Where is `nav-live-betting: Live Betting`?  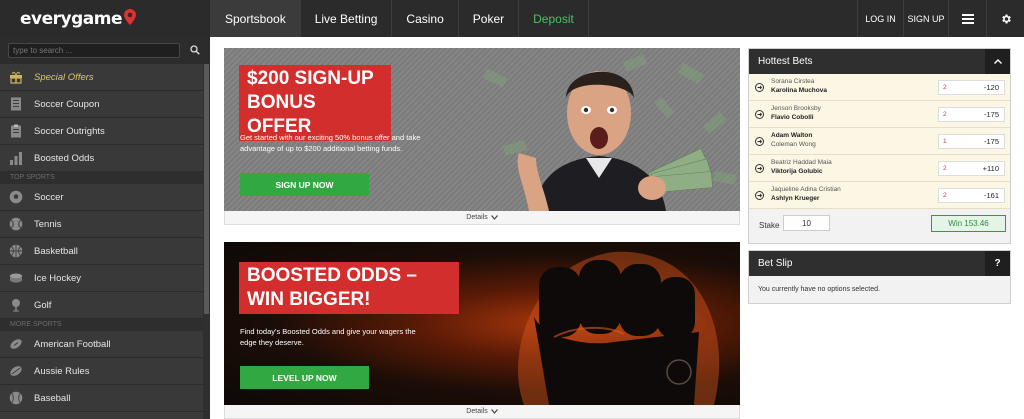 nav-live-betting: Live Betting is located at coordinates (345, 18).